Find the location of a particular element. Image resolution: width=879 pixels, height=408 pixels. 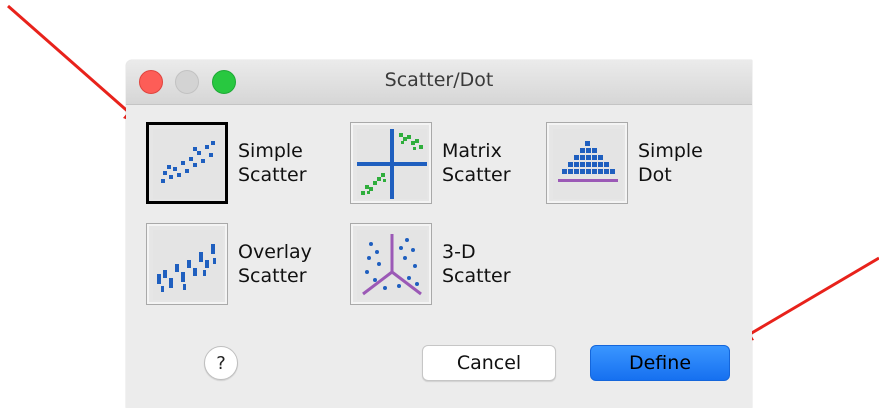

option-simple-dot: Simple Dot is located at coordinates (624, 163).